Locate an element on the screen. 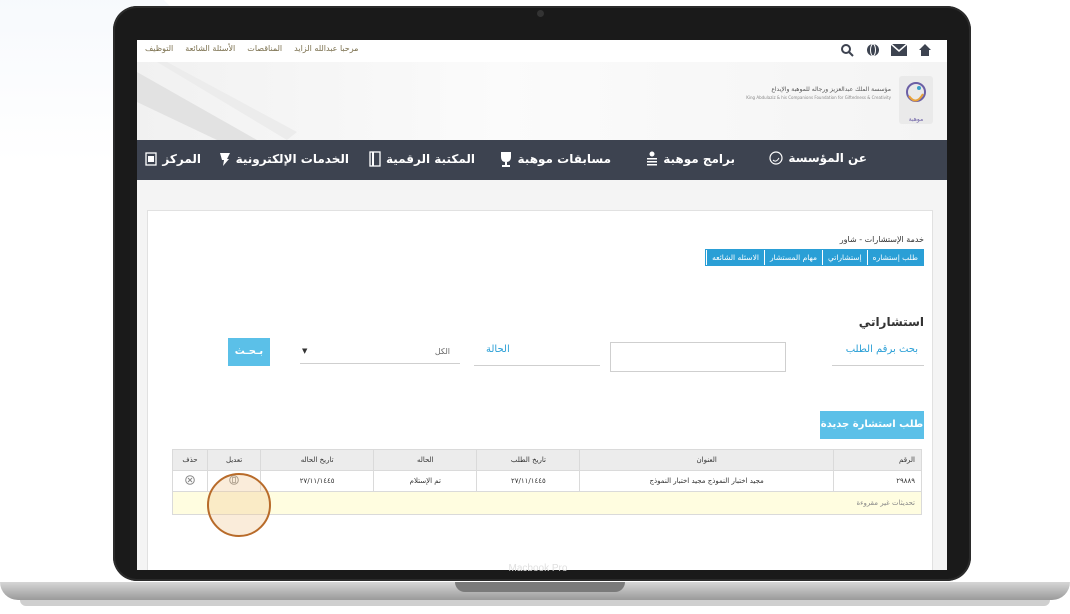 The height and width of the screenshot is (614, 1070). nav-item-foundation: عن المؤسسة is located at coordinates (818, 158).